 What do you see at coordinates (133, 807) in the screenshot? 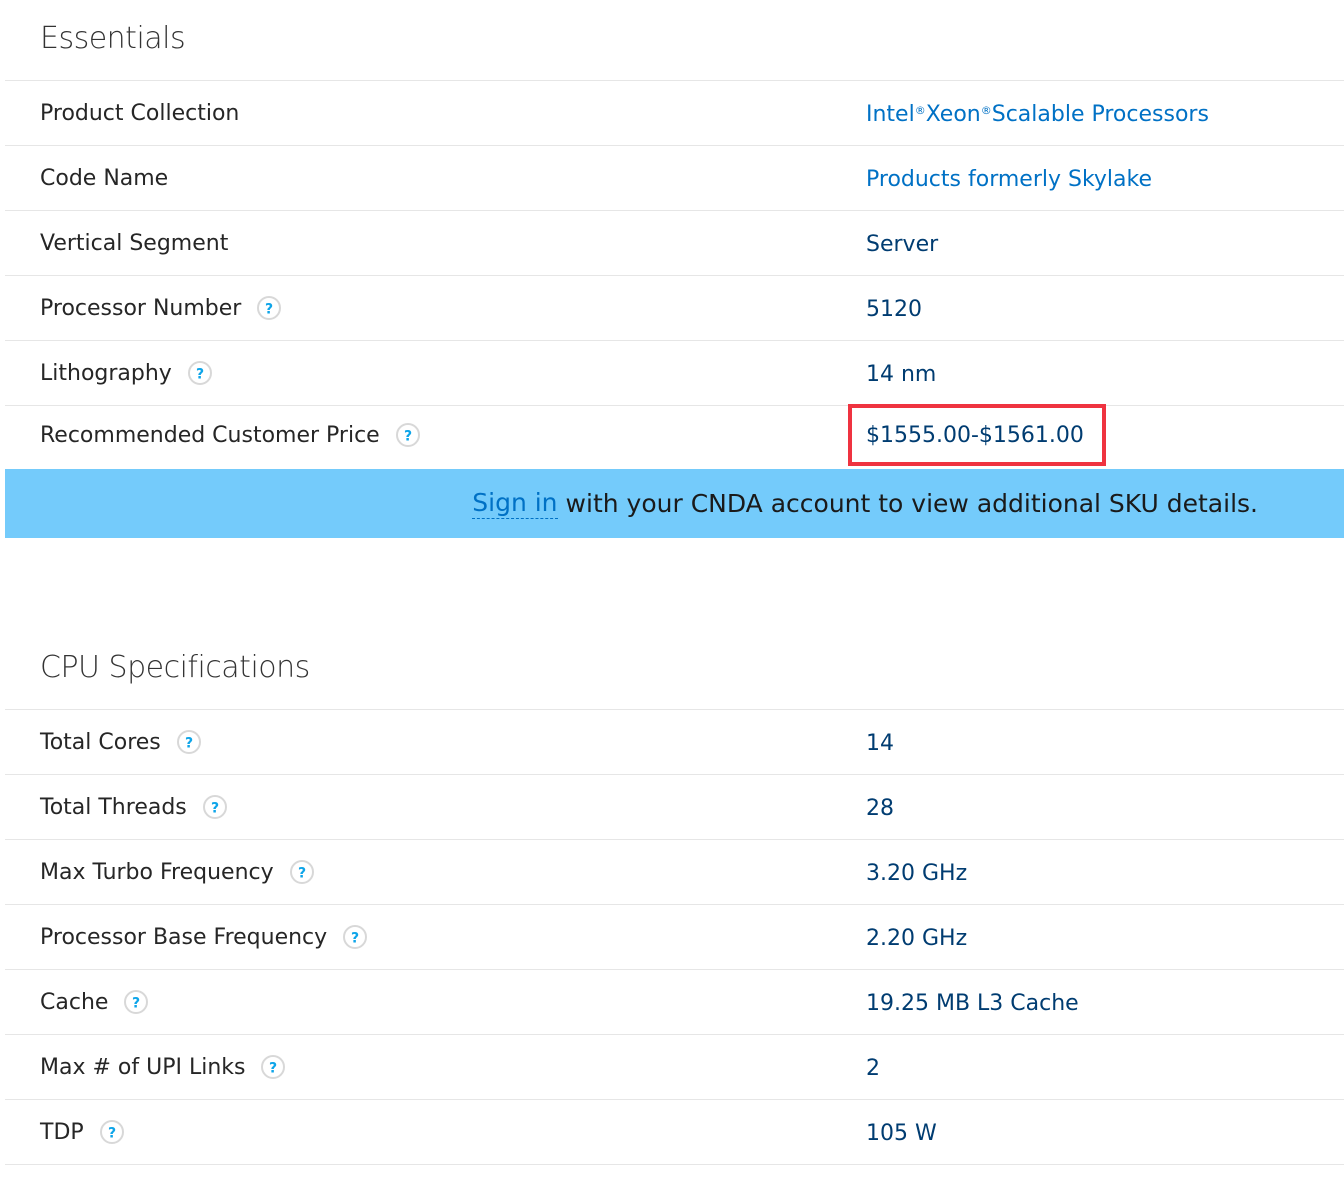
I see `spec-label: Total Threads ?` at bounding box center [133, 807].